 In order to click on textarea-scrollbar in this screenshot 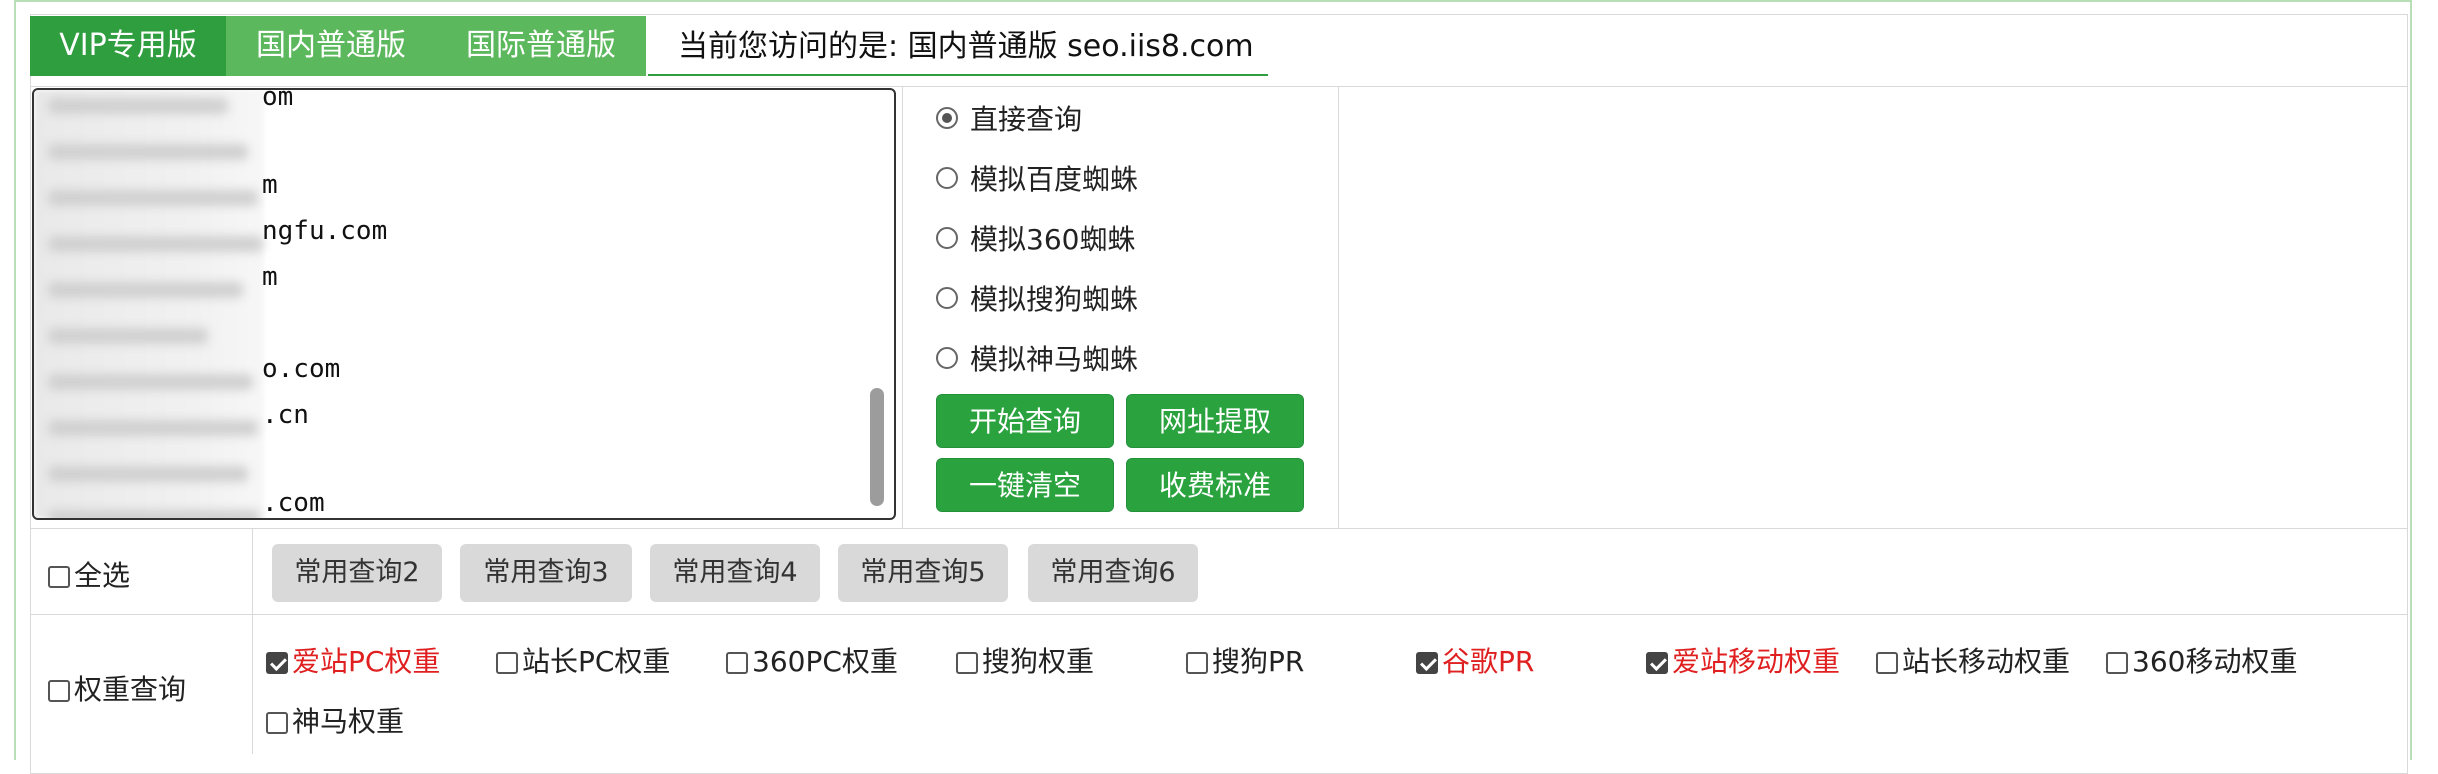, I will do `click(877, 447)`.